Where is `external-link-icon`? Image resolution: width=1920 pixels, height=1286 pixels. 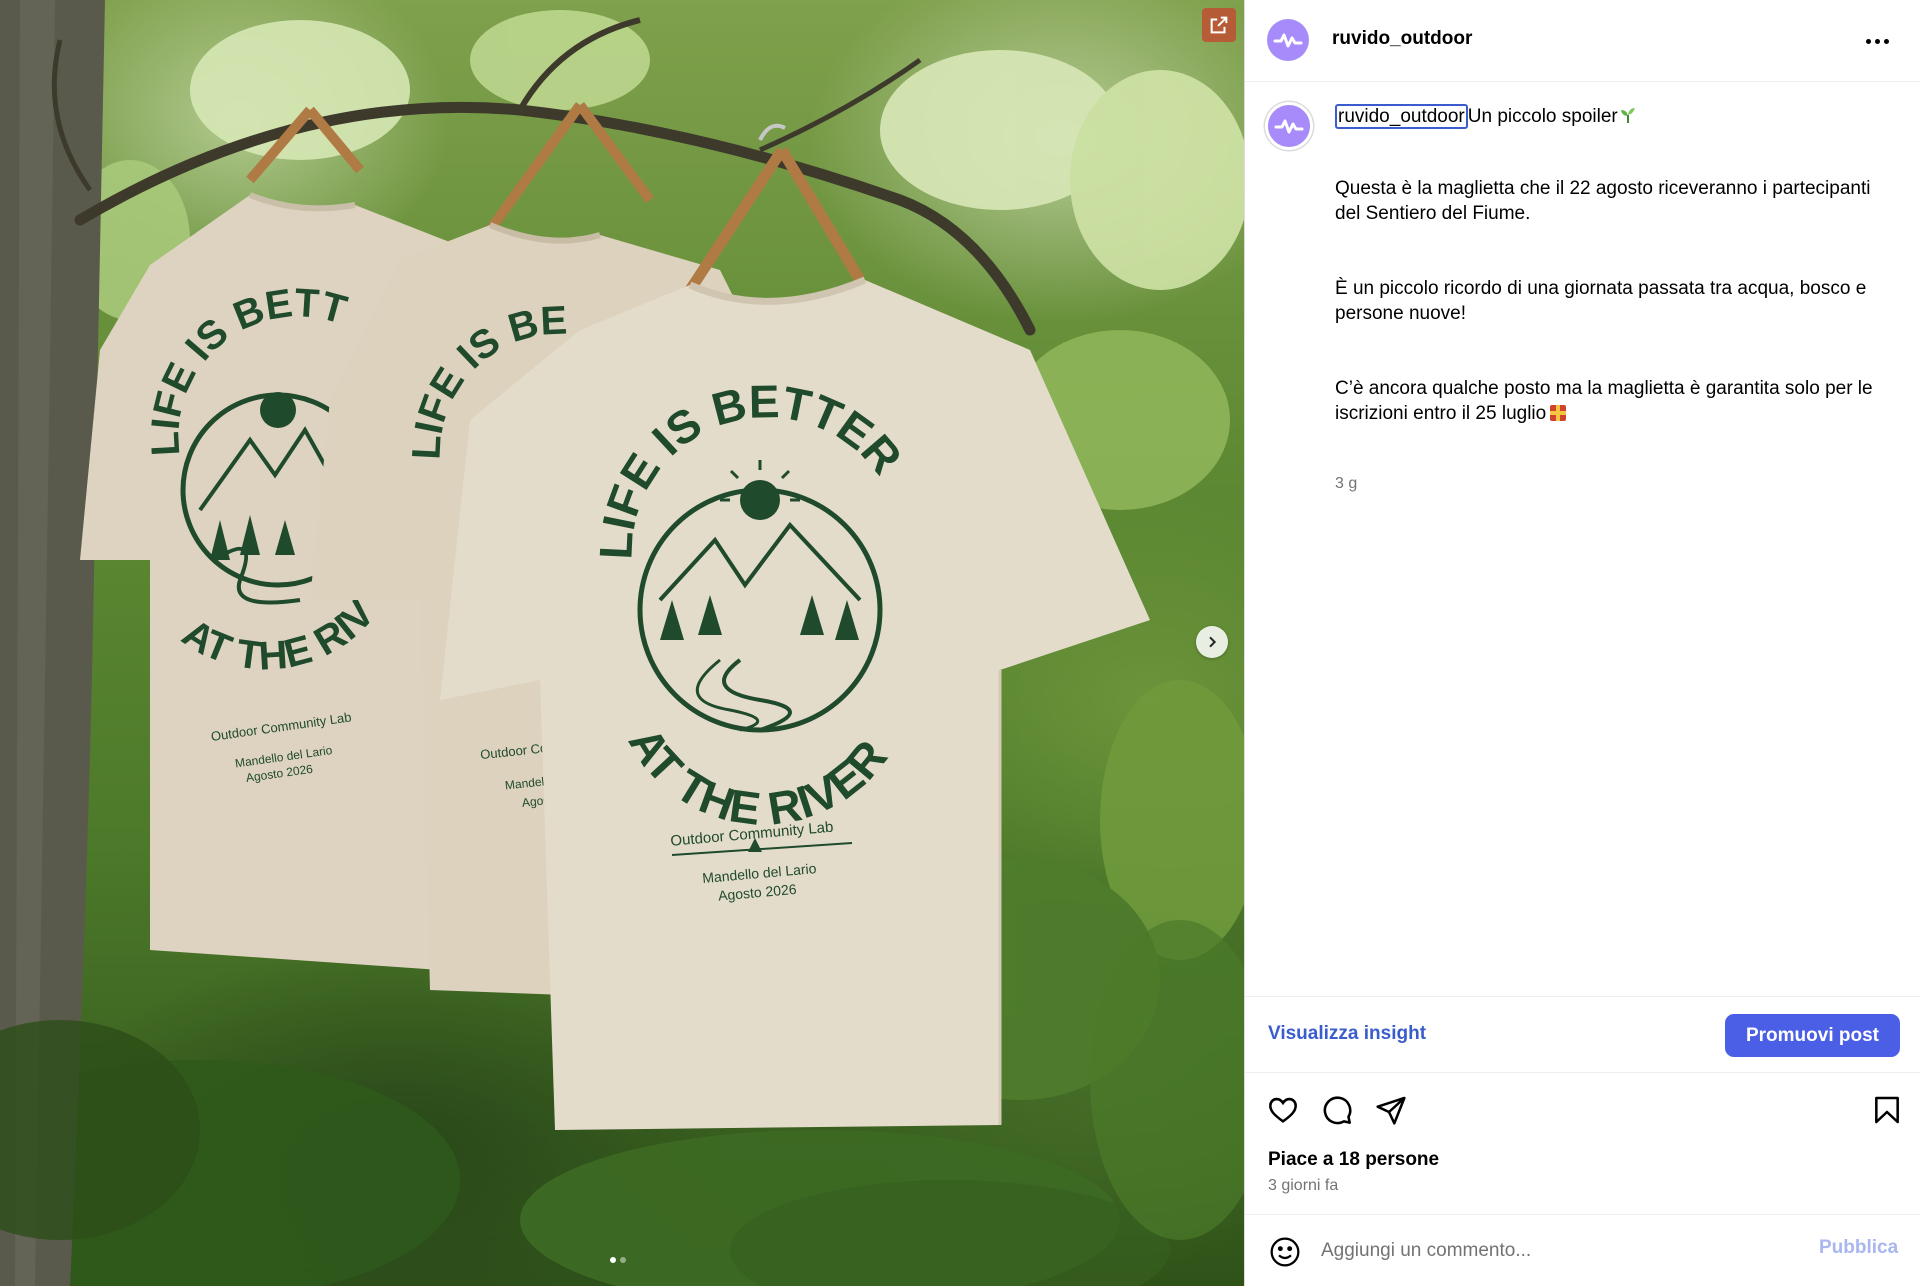
external-link-icon is located at coordinates (1219, 25).